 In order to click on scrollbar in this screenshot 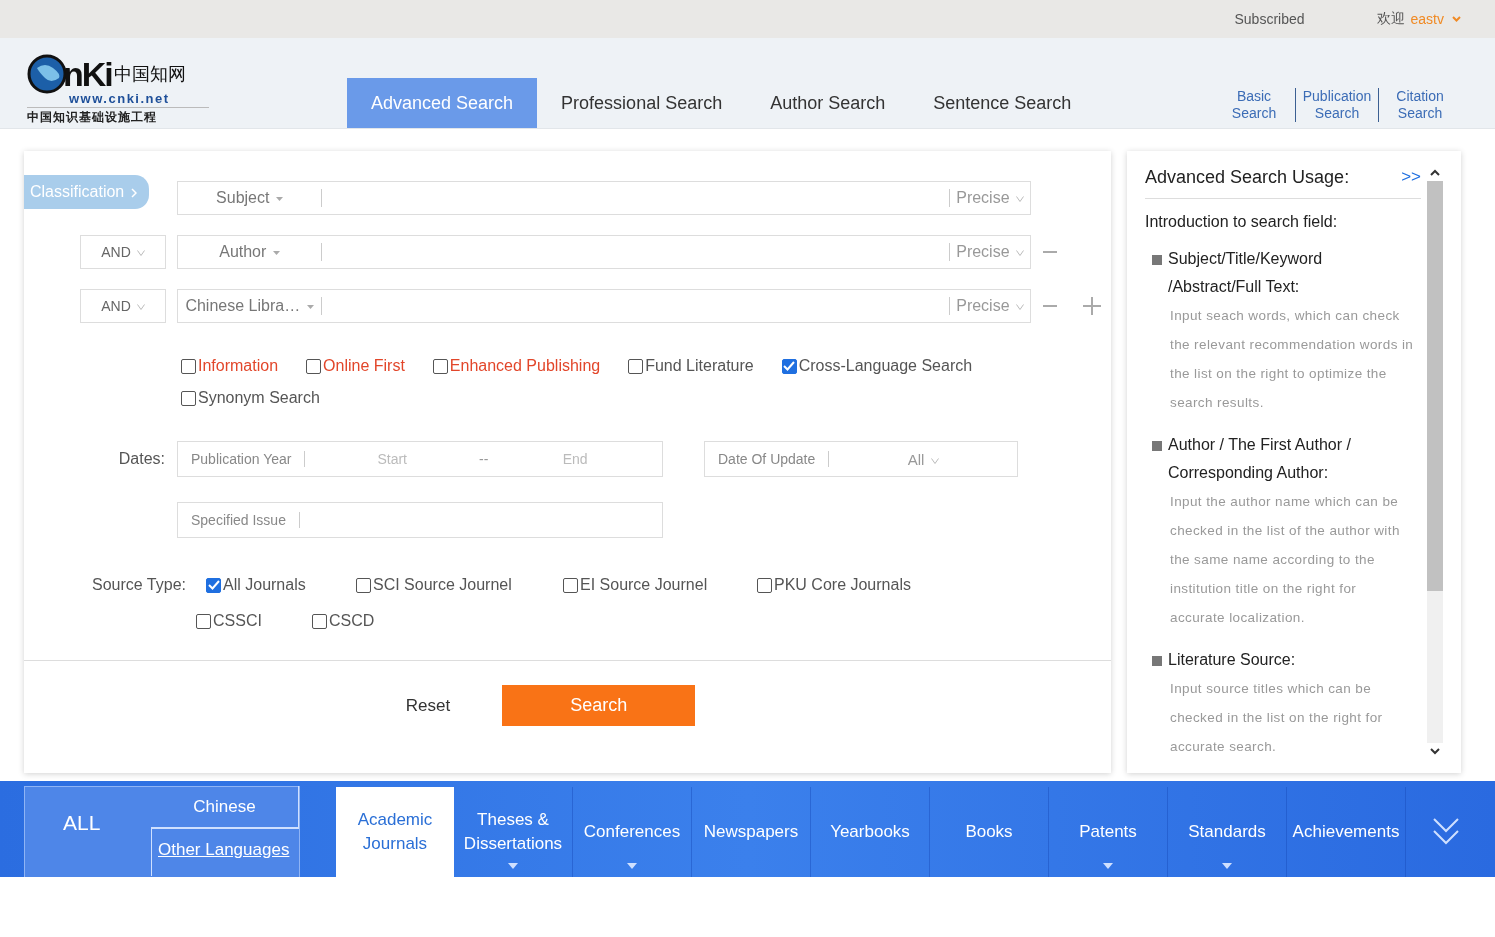, I will do `click(1435, 462)`.